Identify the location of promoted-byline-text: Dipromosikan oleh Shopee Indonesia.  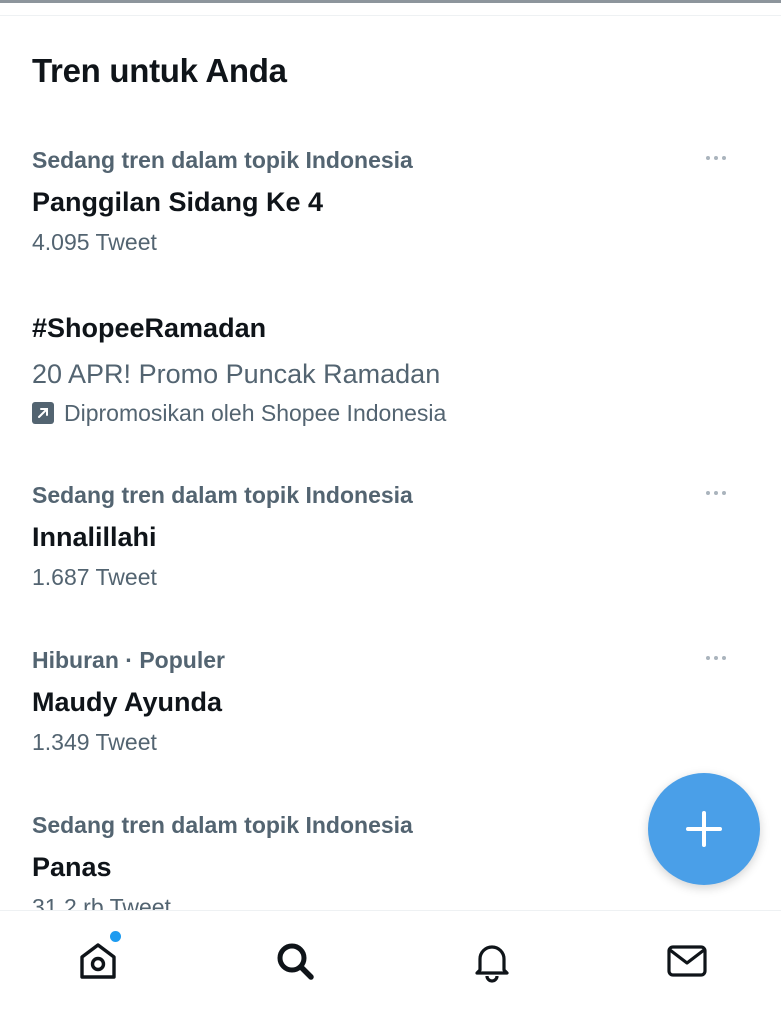
(255, 413).